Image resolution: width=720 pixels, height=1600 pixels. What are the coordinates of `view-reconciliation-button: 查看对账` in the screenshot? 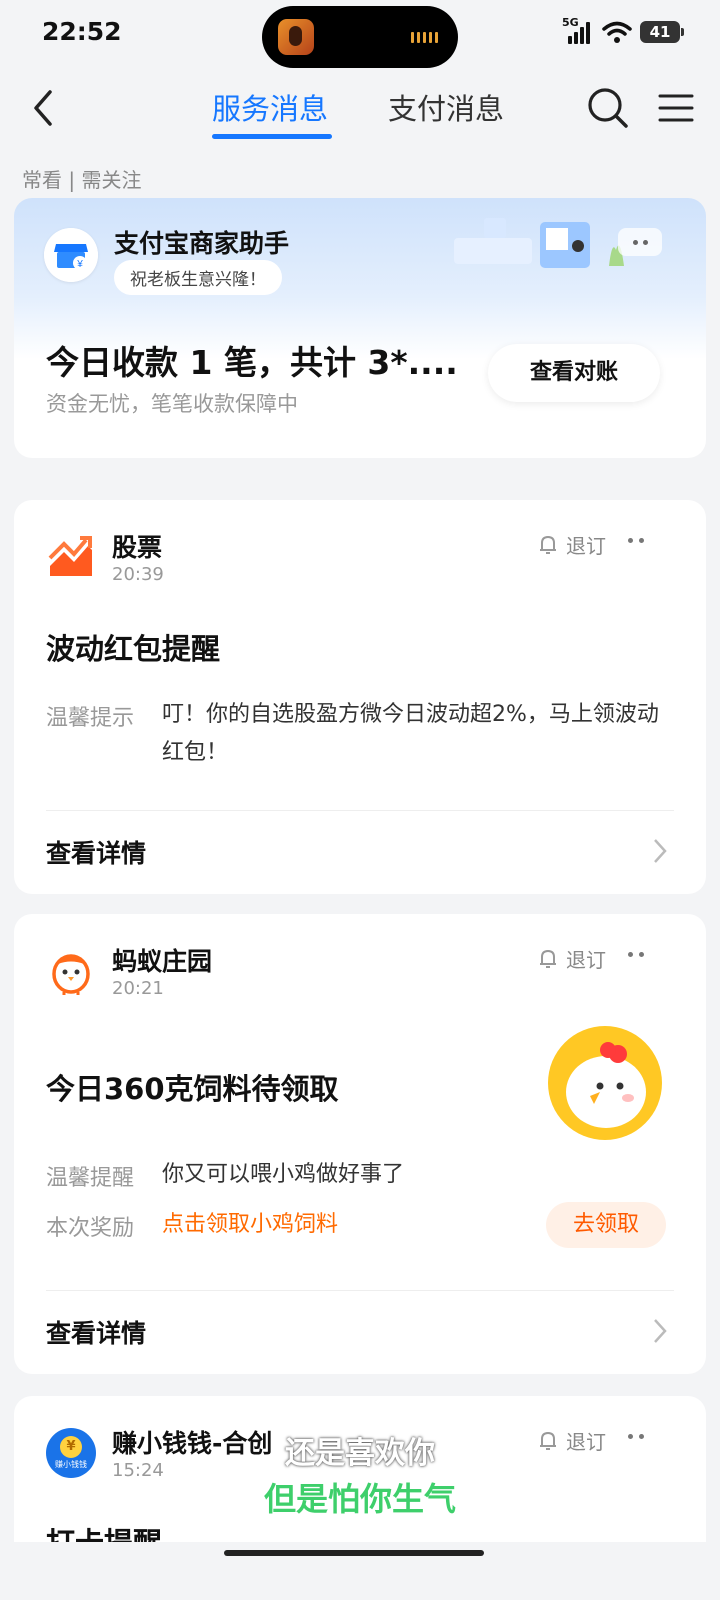 It's located at (574, 373).